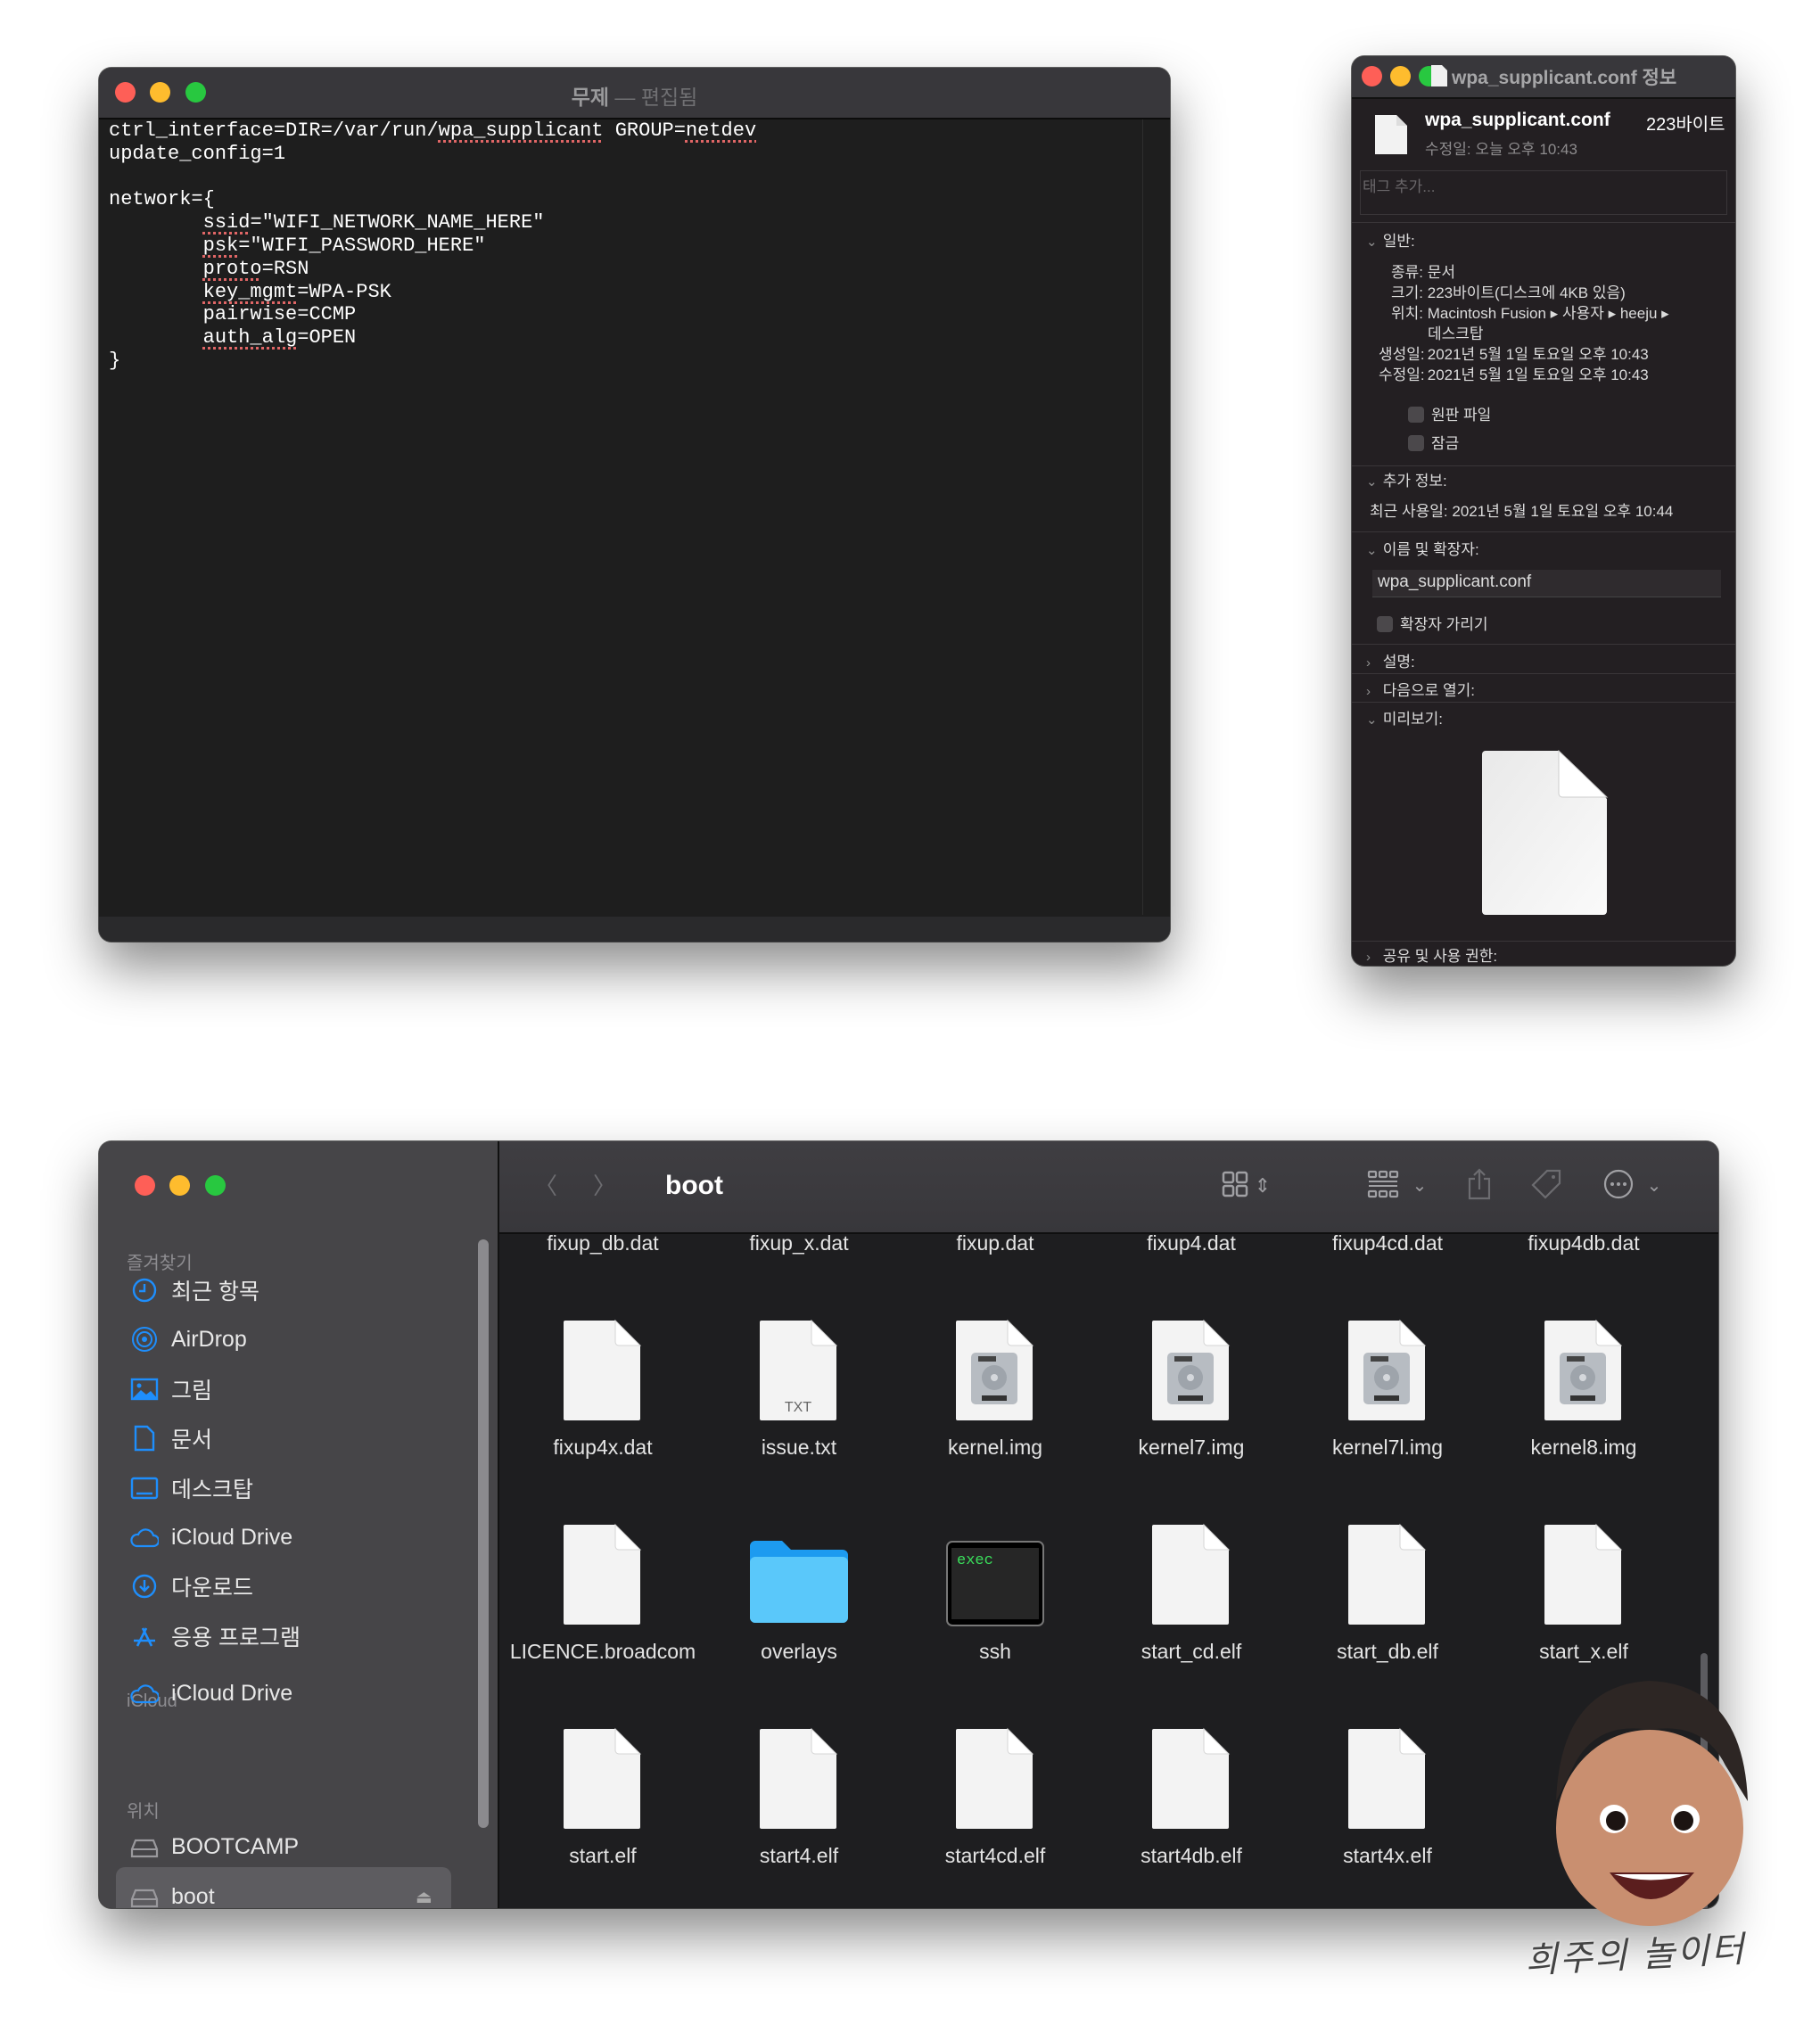  I want to click on file-item: start4.elf, so click(799, 1816).